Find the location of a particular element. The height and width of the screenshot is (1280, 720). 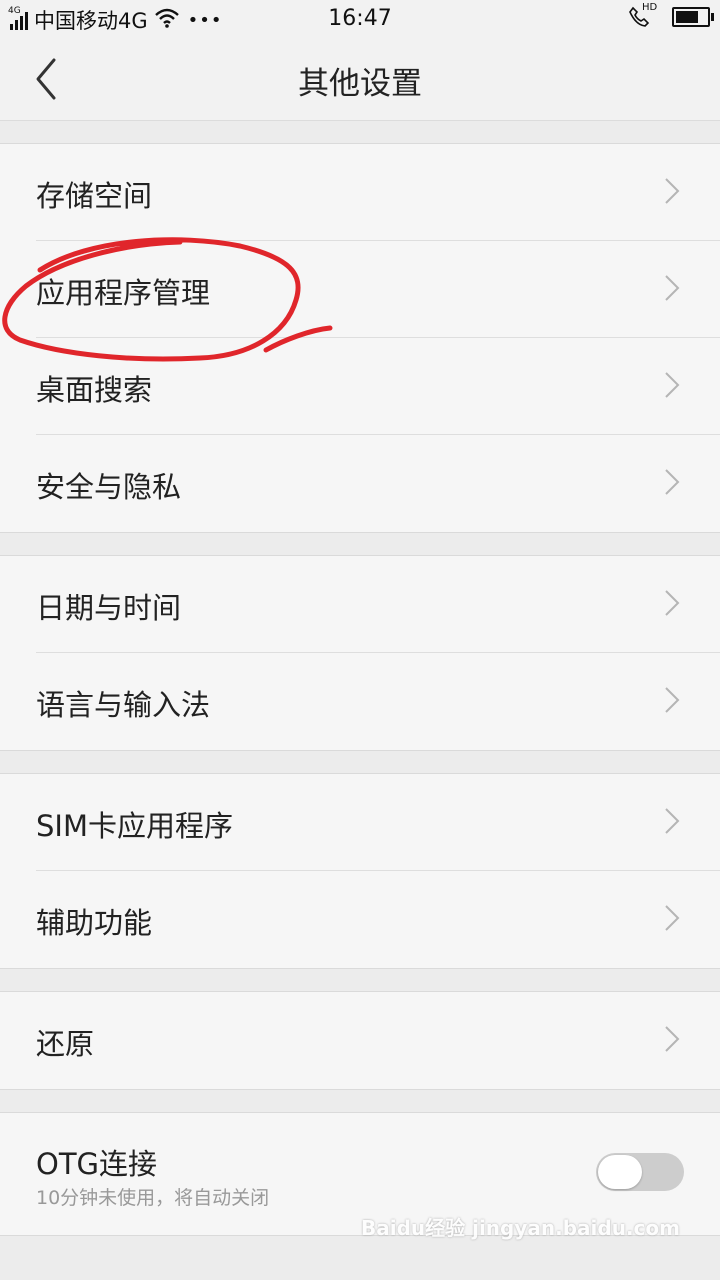

setting-row-language-input: 语言与输入法 is located at coordinates (360, 701).